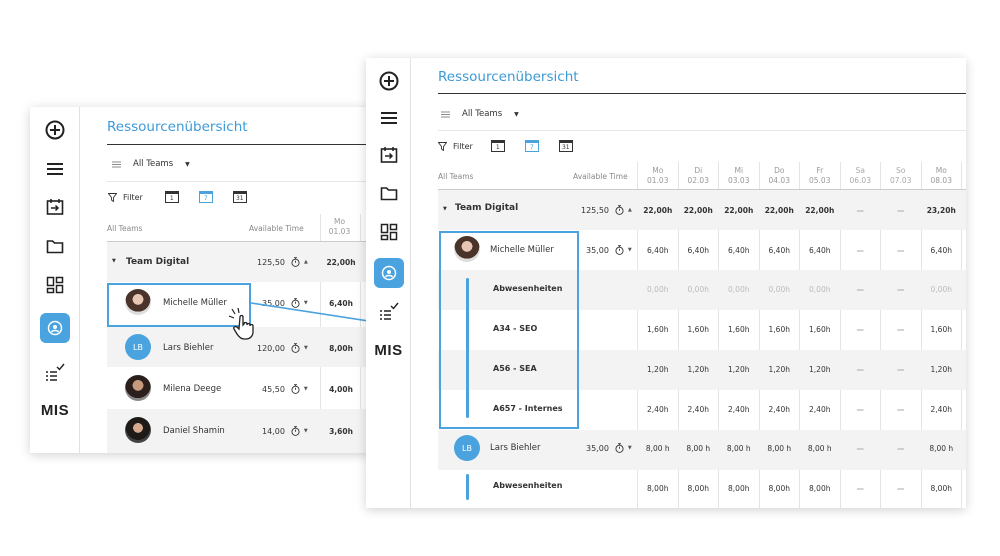 The image size is (1000, 556). Describe the element at coordinates (295, 262) in the screenshot. I see `stopwatch-icon` at that location.